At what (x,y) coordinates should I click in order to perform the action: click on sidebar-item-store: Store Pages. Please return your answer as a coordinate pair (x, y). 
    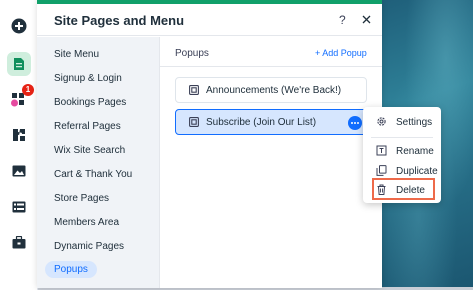
    Looking at the image, I should click on (81, 200).